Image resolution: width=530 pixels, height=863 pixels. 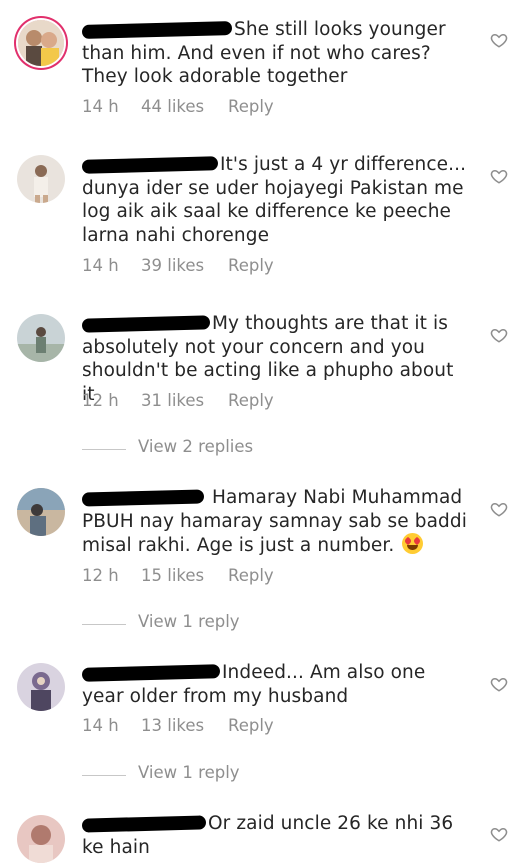 What do you see at coordinates (172, 106) in the screenshot?
I see `comment-likes: 44 likes` at bounding box center [172, 106].